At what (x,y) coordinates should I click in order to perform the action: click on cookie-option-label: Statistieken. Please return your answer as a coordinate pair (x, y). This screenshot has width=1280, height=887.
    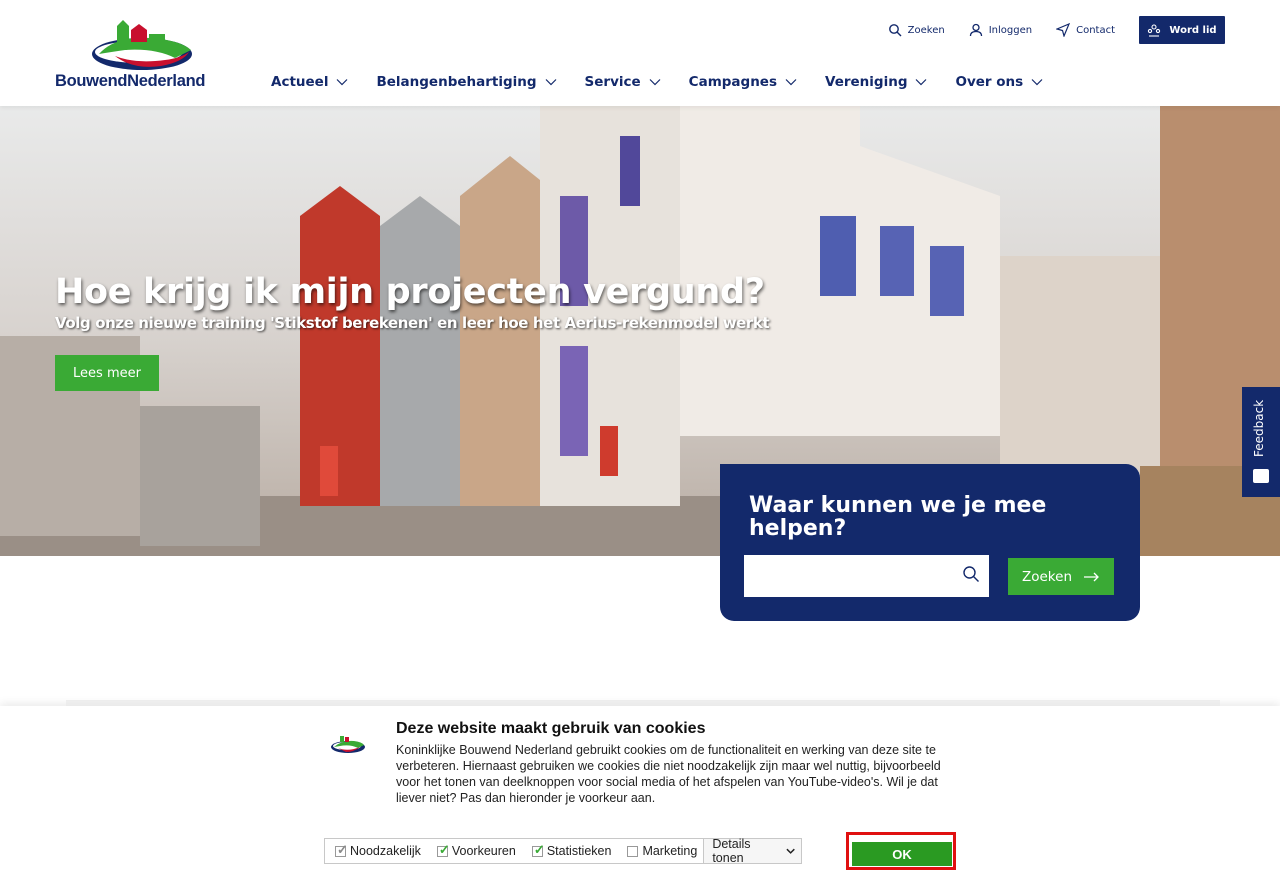
    Looking at the image, I should click on (579, 851).